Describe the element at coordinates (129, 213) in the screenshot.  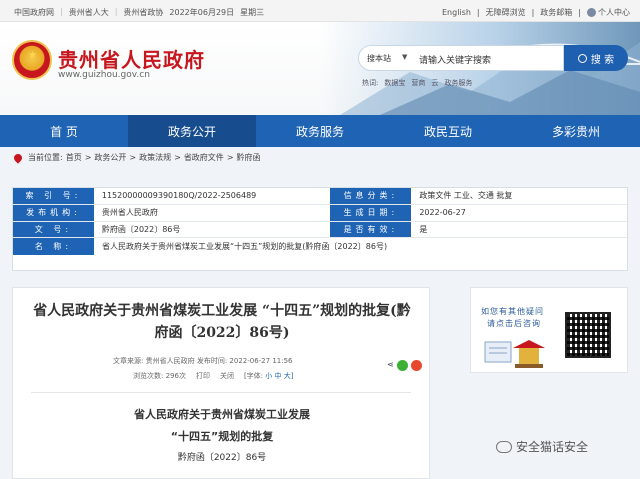
I see `meta-value: 贵州省人民政府` at that location.